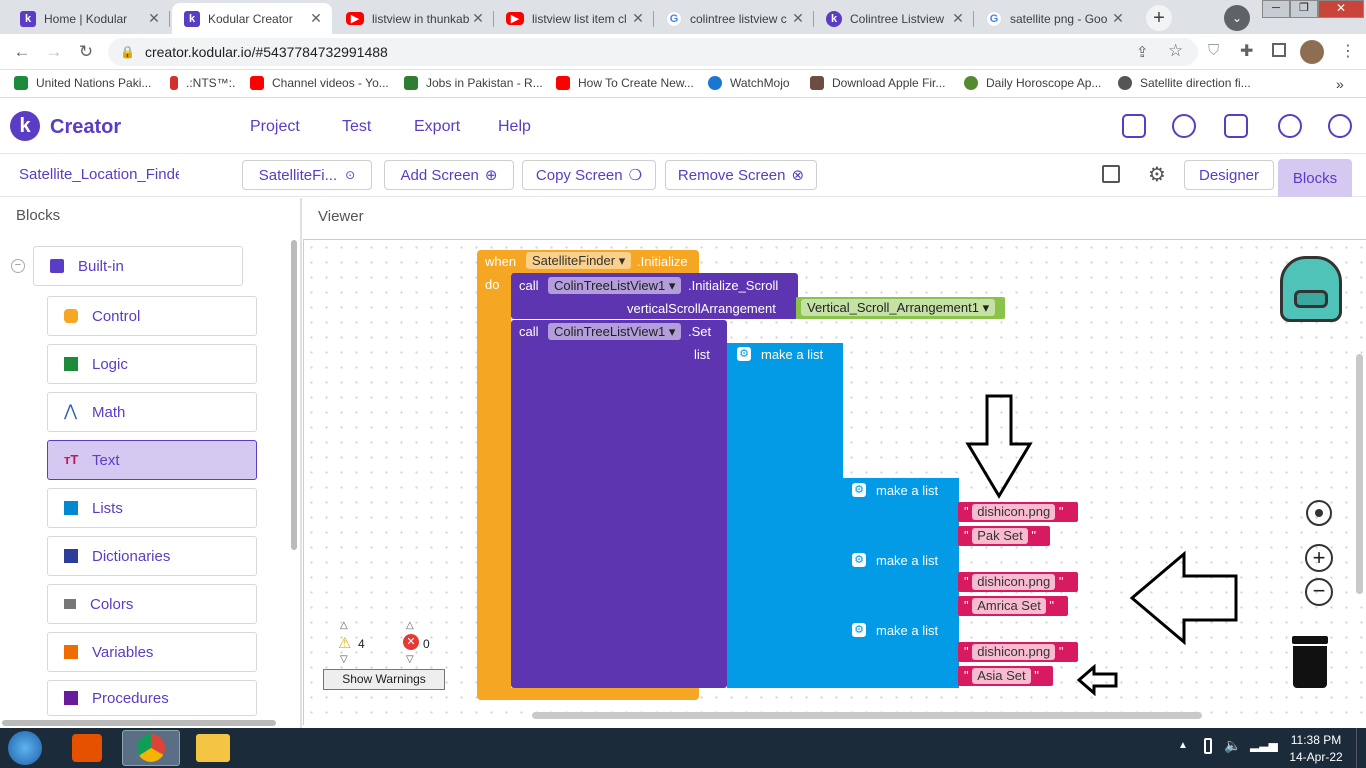  I want to click on warnings-next-icon: ▽, so click(344, 659).